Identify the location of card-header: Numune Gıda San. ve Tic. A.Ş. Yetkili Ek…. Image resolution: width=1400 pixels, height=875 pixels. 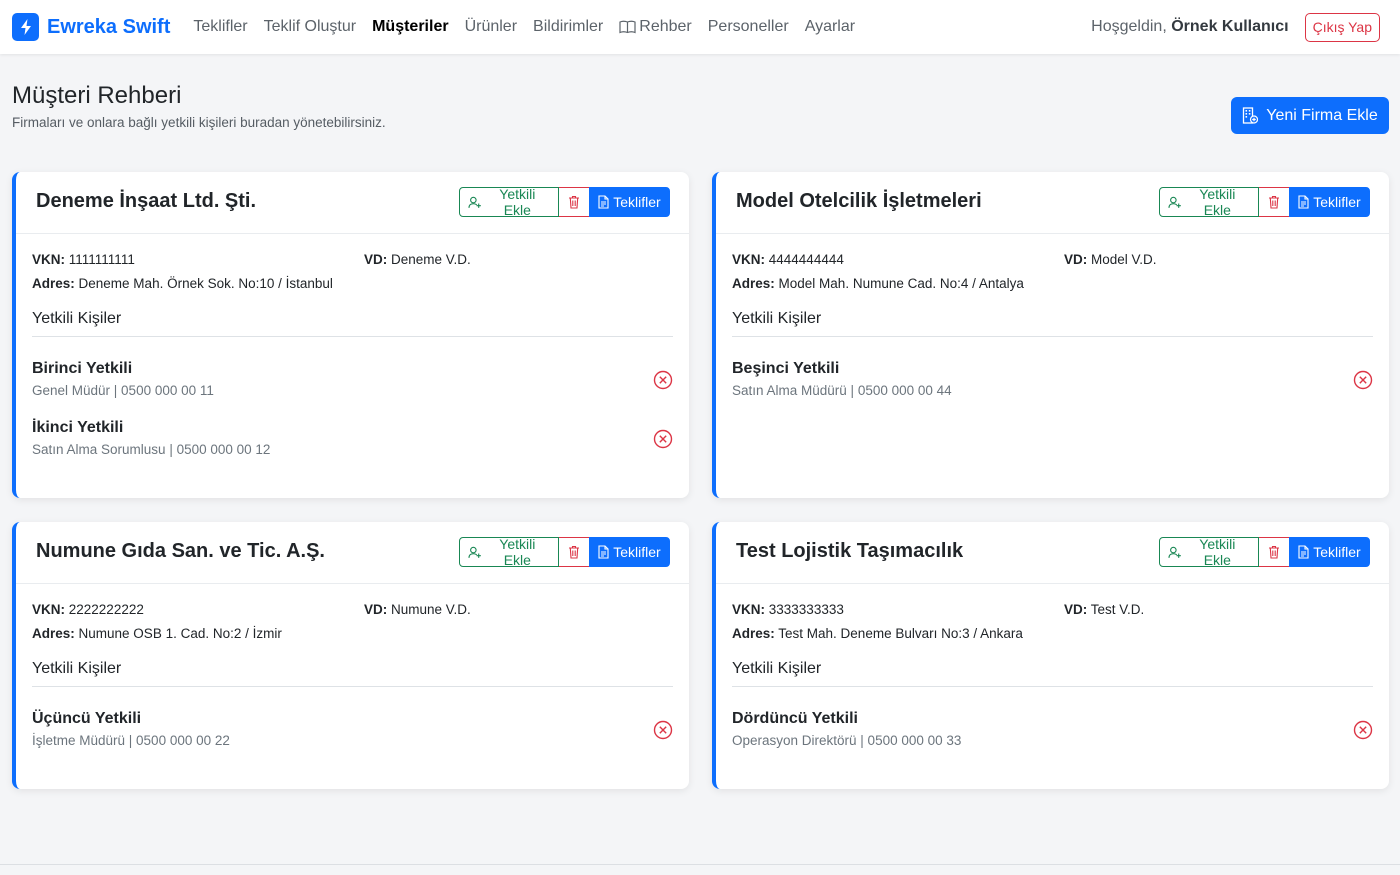
(352, 553).